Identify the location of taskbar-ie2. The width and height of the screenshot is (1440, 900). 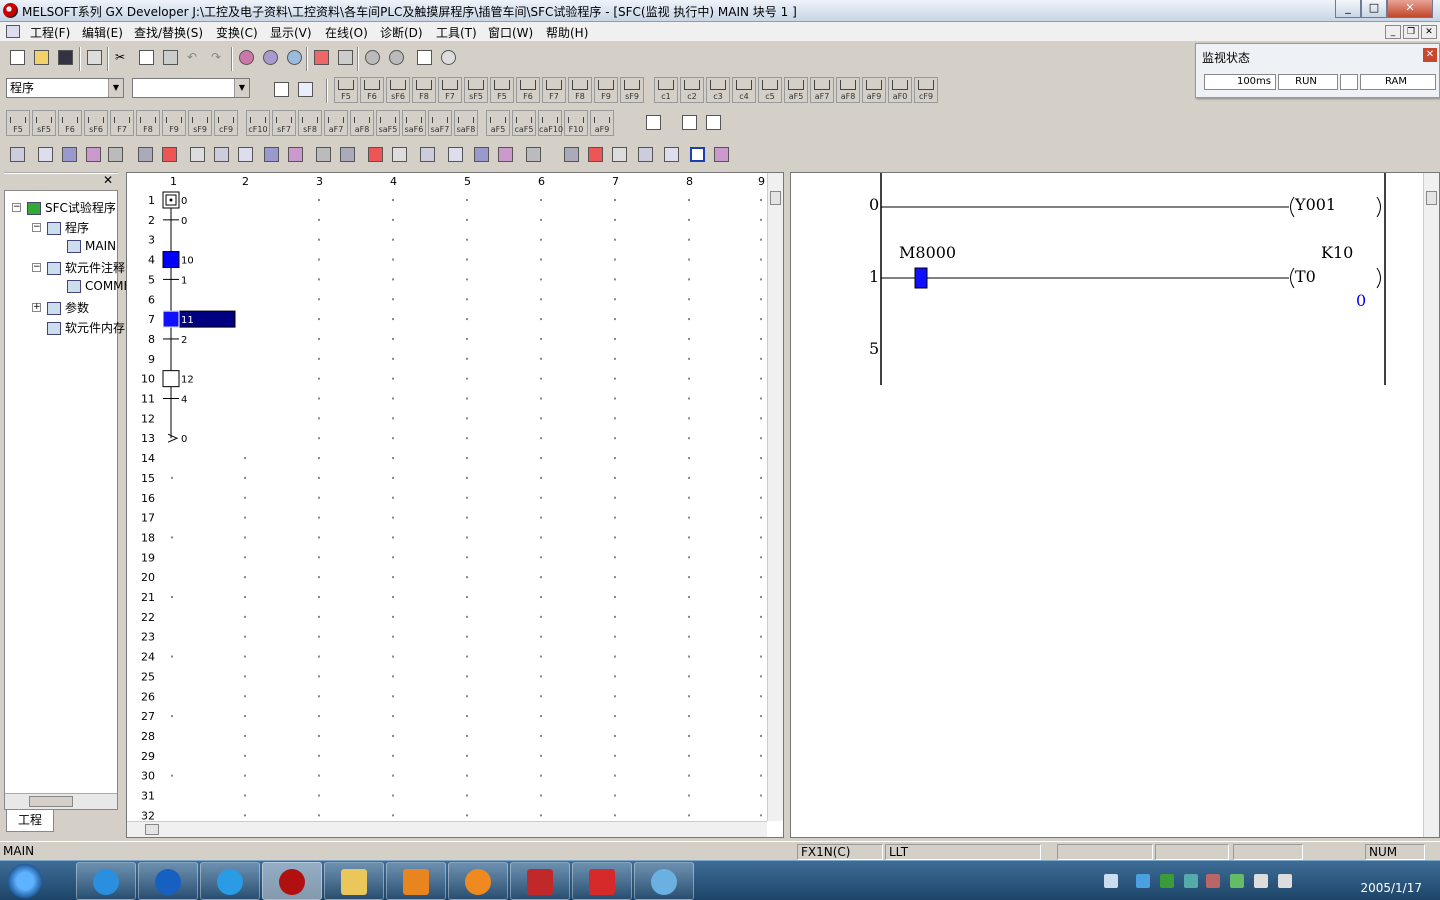
(230, 881).